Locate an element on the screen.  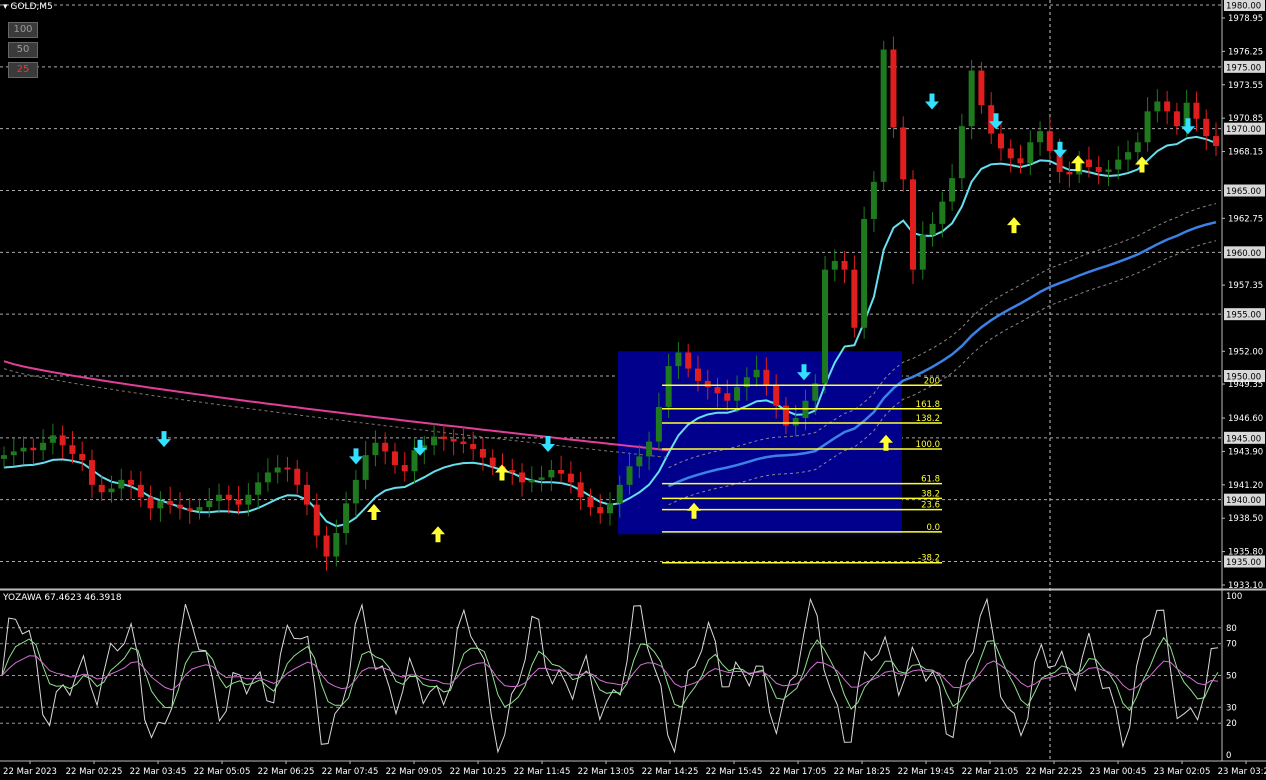
level-label: 1975.00 is located at coordinates (1243, 68).